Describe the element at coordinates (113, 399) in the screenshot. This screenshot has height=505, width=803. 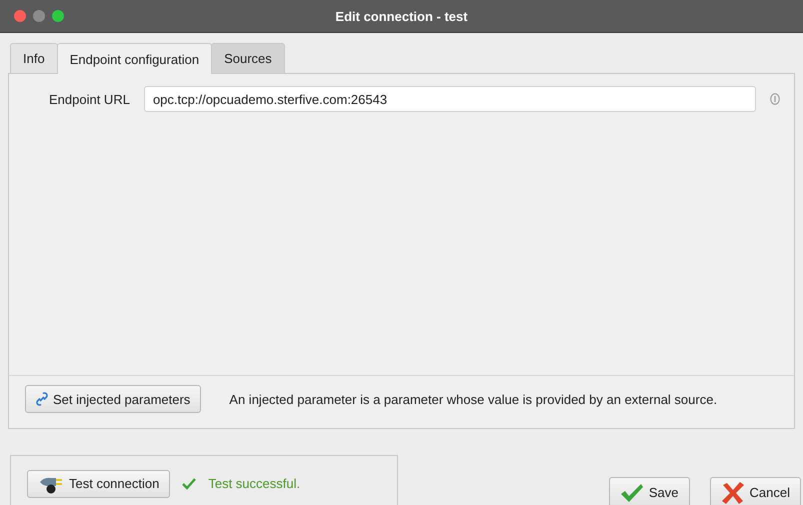
I see `set-injected-parameters-button: Set injected parameters` at that location.